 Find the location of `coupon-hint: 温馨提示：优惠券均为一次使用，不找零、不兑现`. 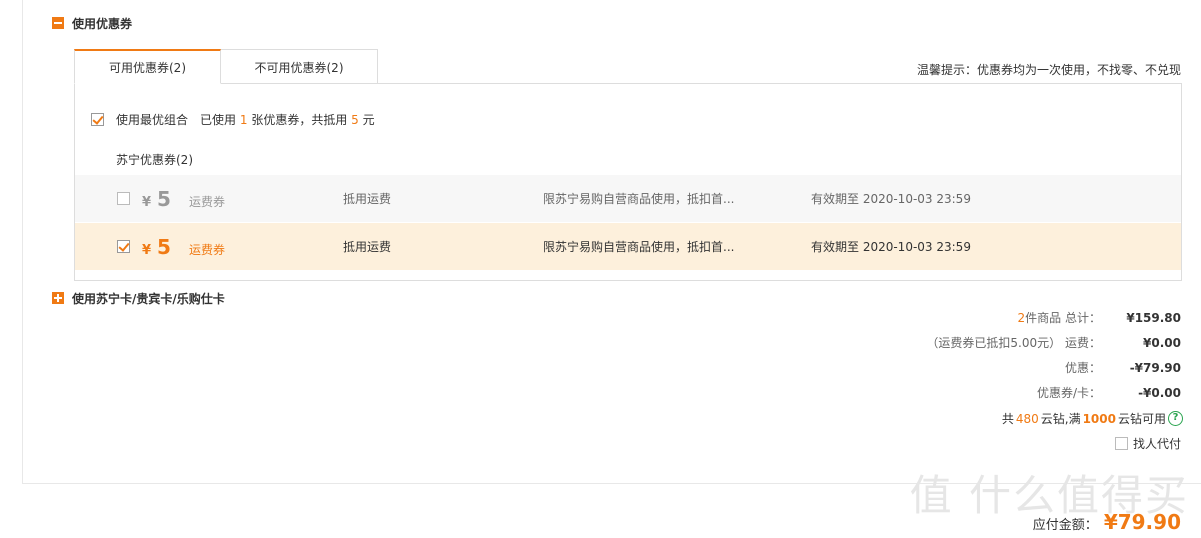

coupon-hint: 温馨提示：优惠券均为一次使用，不找零、不兑现 is located at coordinates (1048, 70).